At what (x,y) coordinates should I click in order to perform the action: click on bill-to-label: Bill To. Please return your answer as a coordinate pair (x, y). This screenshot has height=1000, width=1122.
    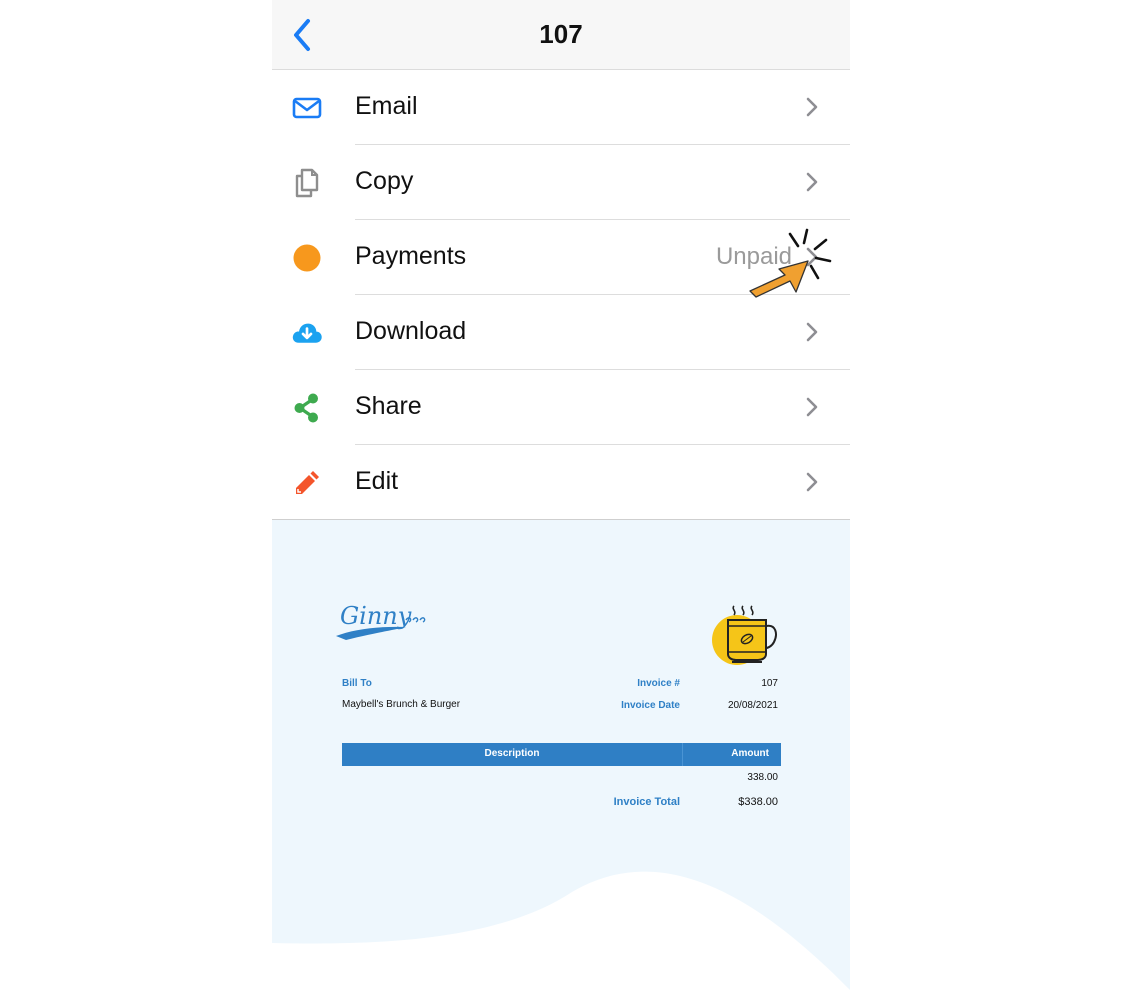
    Looking at the image, I should click on (357, 683).